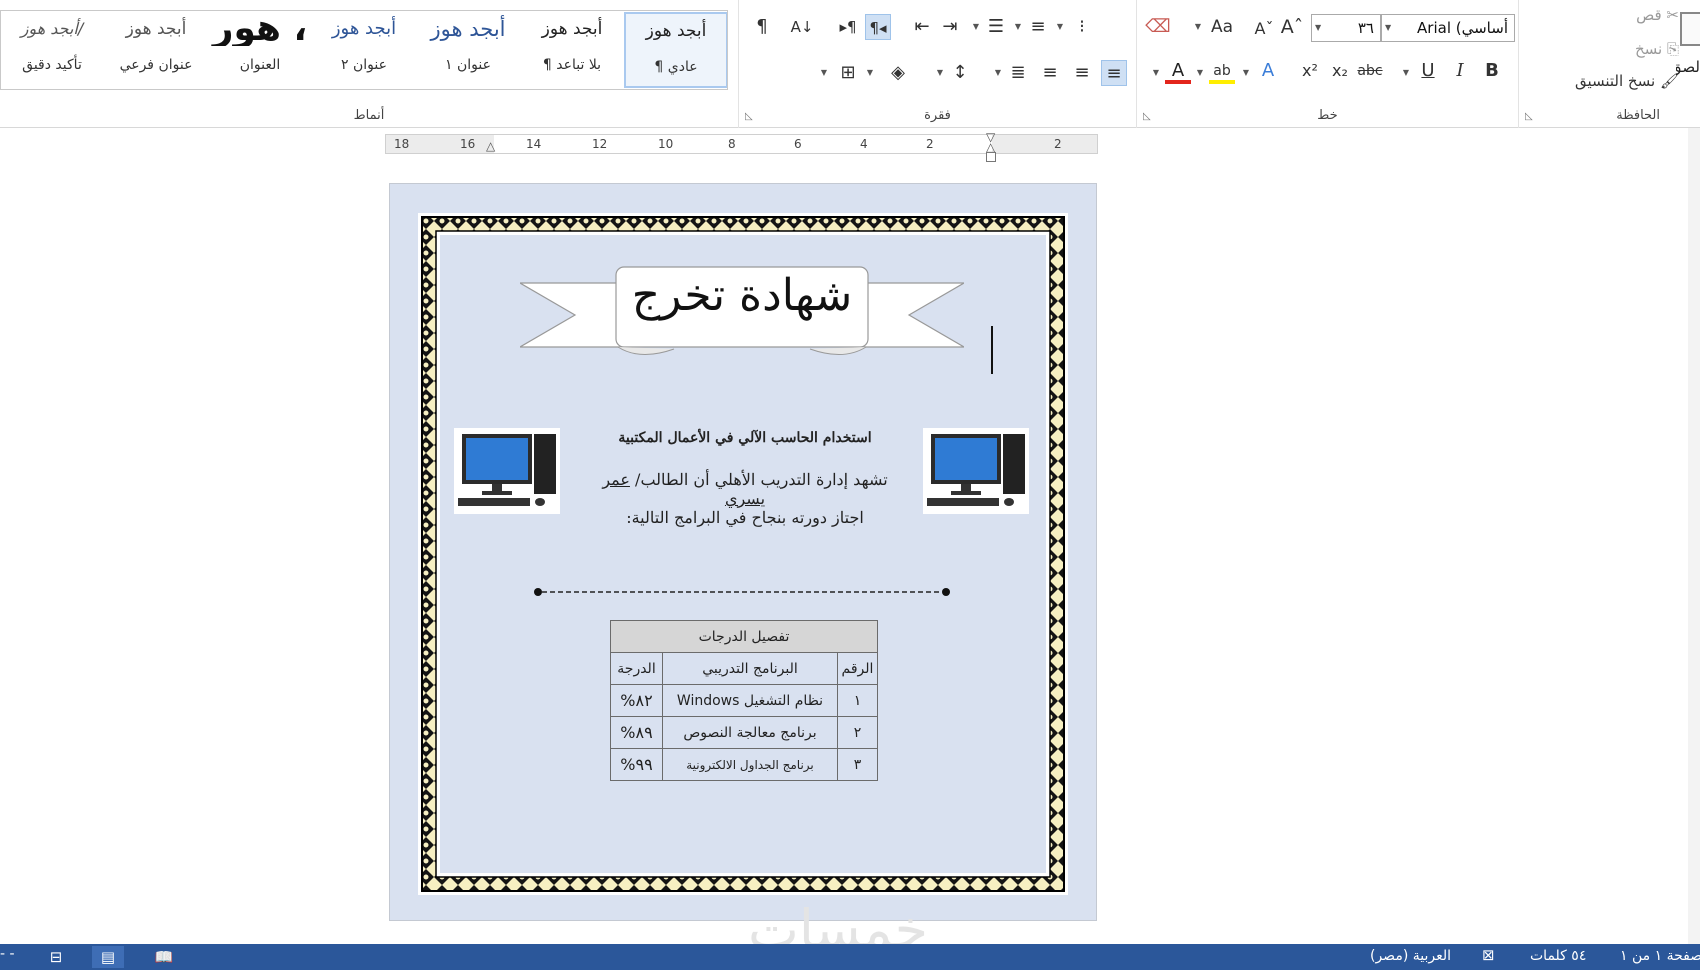  What do you see at coordinates (1492, 71) in the screenshot?
I see `bold-icon: B` at bounding box center [1492, 71].